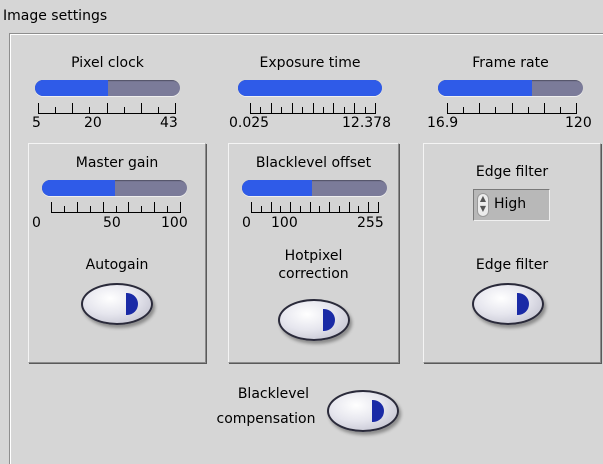 The height and width of the screenshot is (464, 603). I want to click on pixel-clock-scale, so click(107, 108).